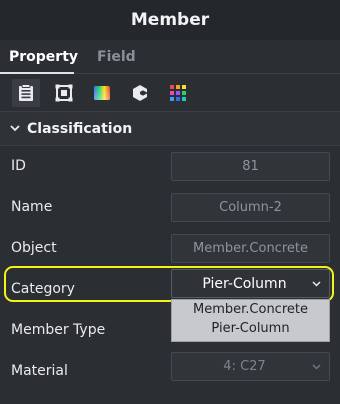 The width and height of the screenshot is (340, 404). Describe the element at coordinates (64, 93) in the screenshot. I see `frame-square-icon` at that location.